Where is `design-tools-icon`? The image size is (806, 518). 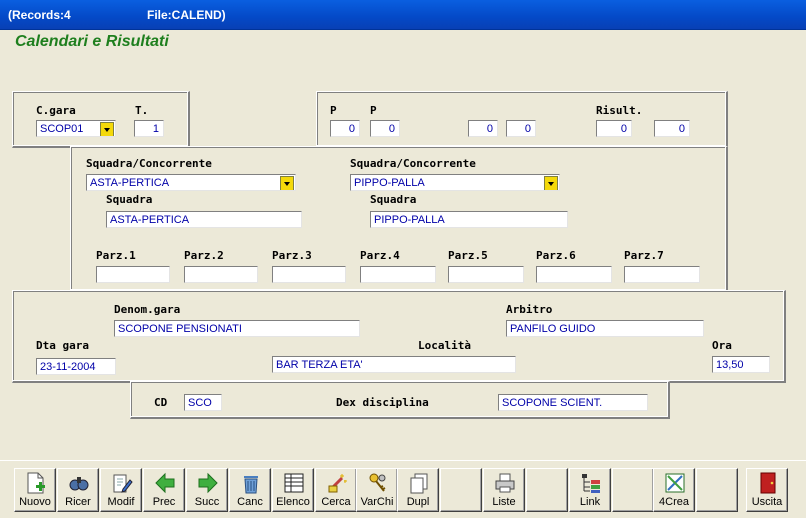
design-tools-icon is located at coordinates (675, 483).